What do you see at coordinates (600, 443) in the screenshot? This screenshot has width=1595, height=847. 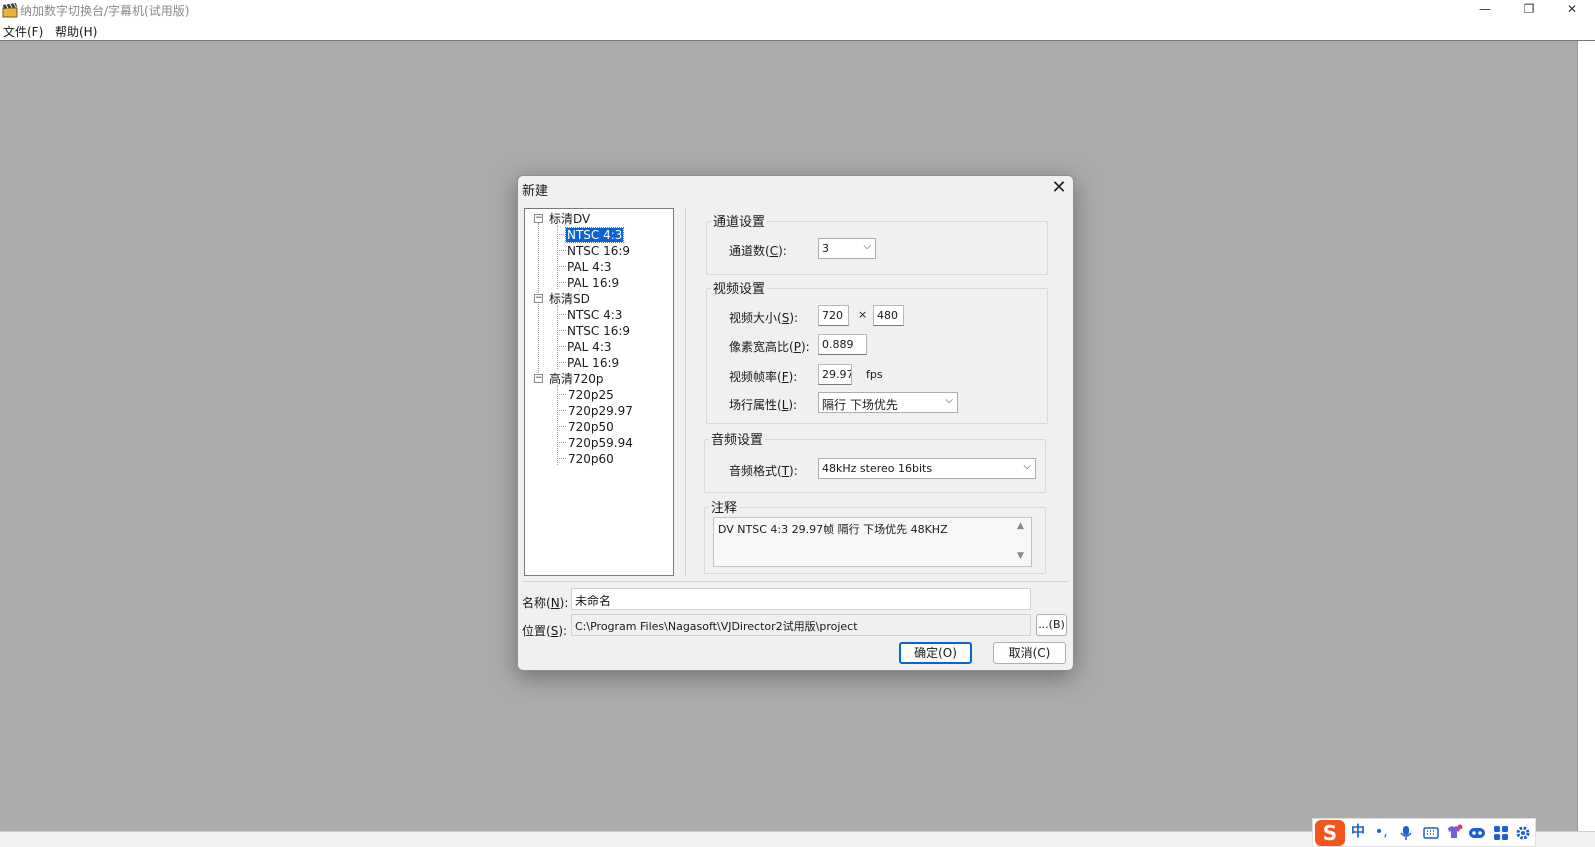 I see `tree-item-720p59-94: 720p59.94` at bounding box center [600, 443].